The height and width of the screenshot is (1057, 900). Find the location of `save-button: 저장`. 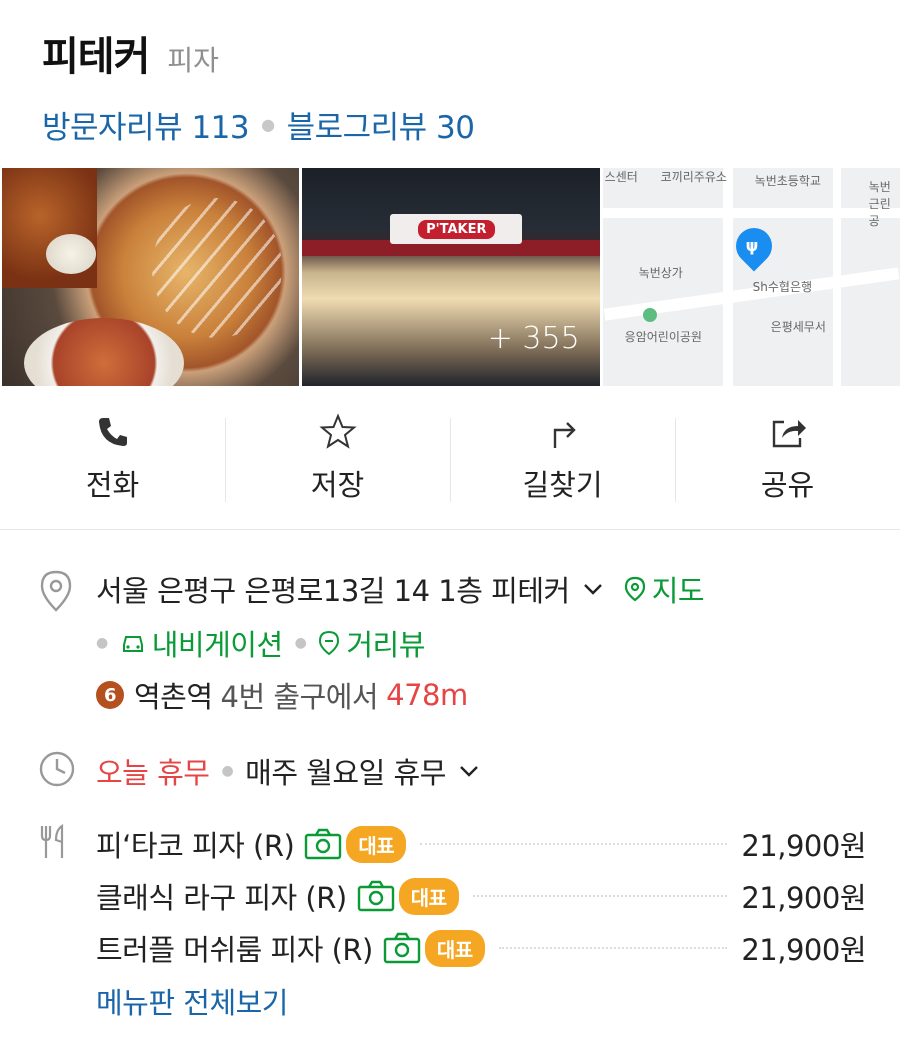

save-button: 저장 is located at coordinates (337, 459).